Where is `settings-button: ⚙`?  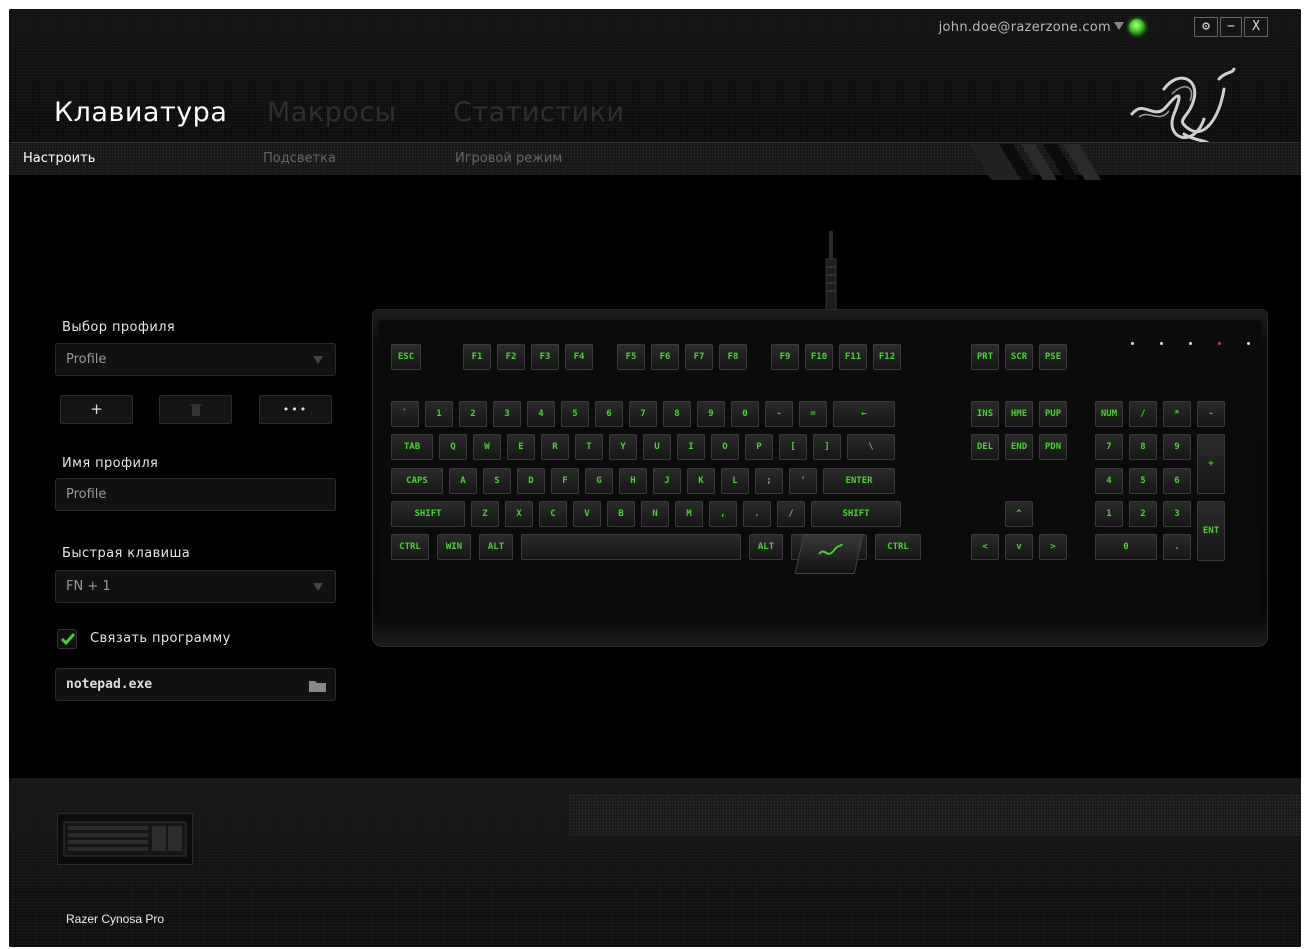 settings-button: ⚙ is located at coordinates (1206, 27).